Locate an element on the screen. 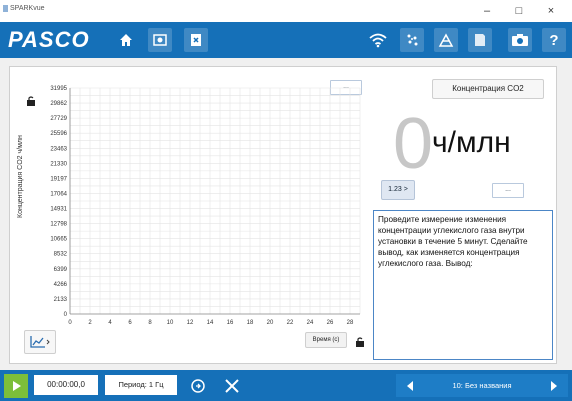  y-tick-label: 14931 is located at coordinates (58, 210).